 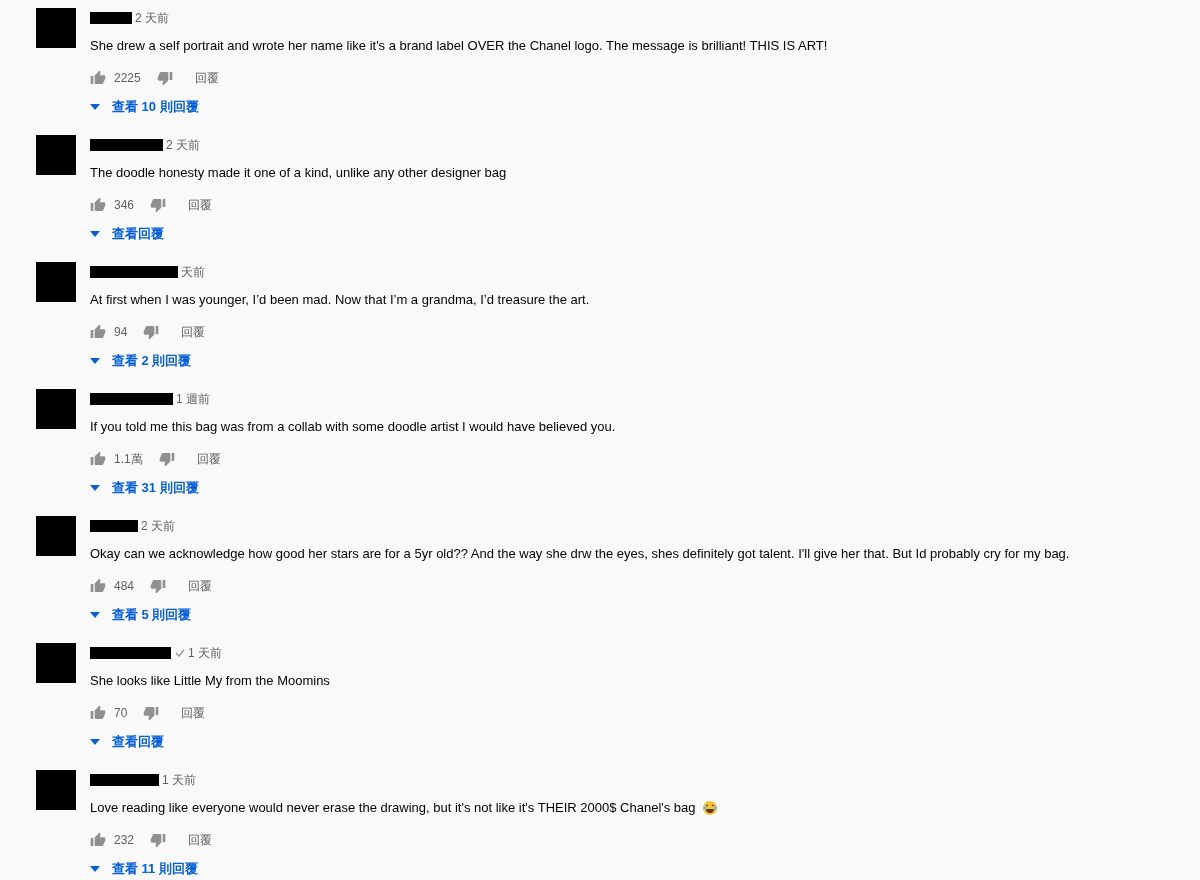 I want to click on check-icon, so click(x=180, y=653).